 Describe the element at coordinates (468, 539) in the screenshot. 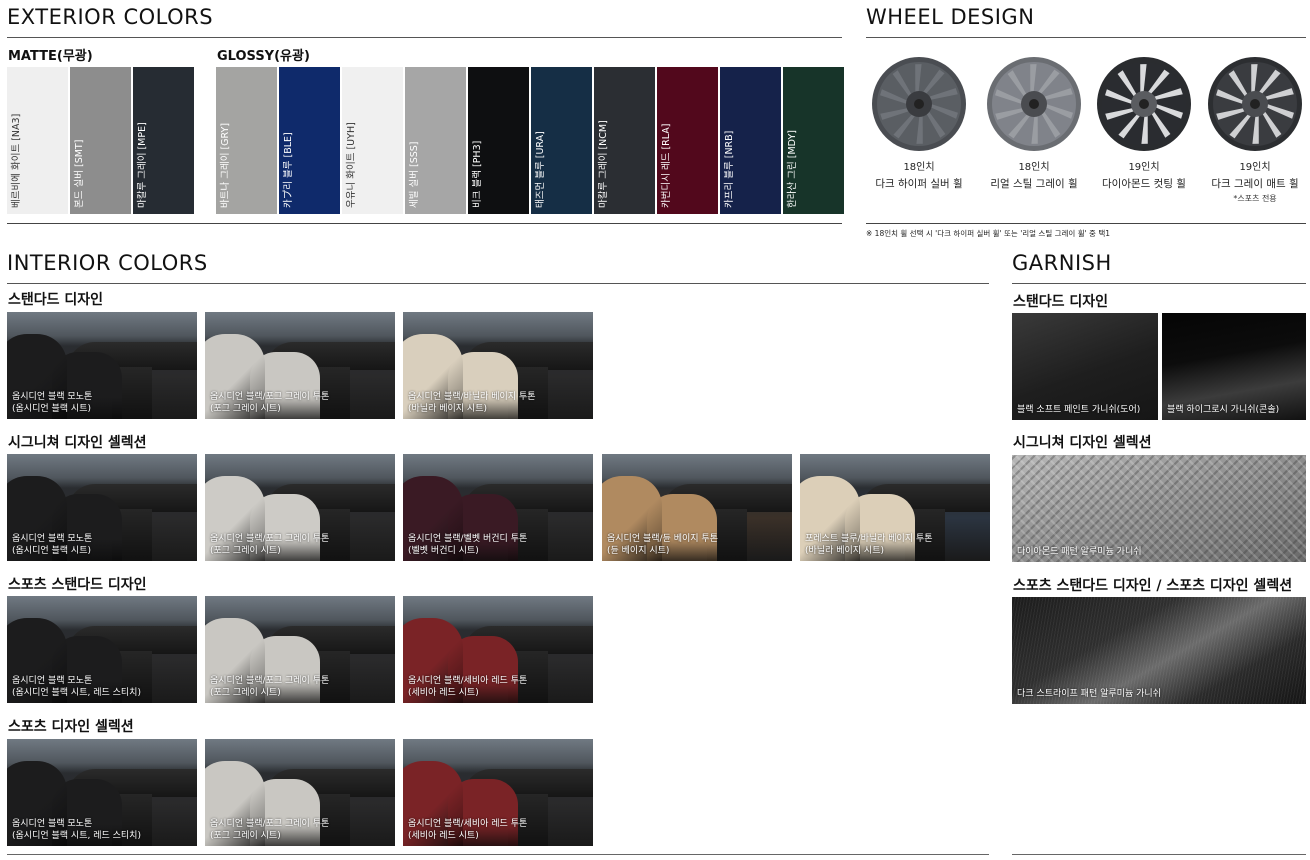

I see `interior-caption-line1: 옵시디언 블랙/벨벳 버건디 투톤` at that location.